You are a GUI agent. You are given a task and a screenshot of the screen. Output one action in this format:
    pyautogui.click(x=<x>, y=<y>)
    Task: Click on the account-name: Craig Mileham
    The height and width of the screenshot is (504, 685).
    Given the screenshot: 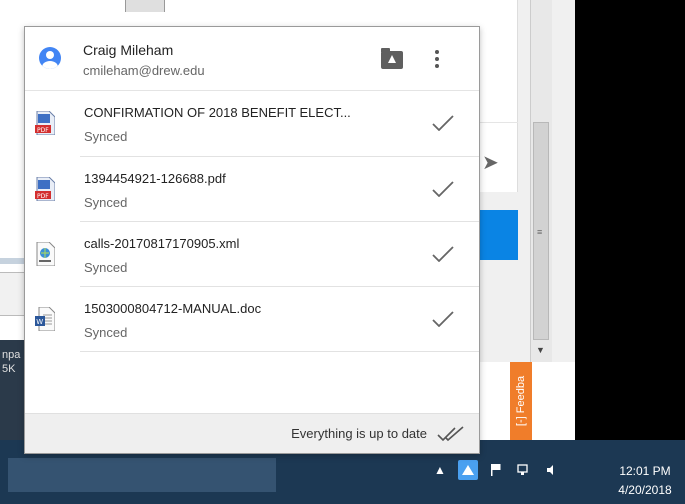 What is the action you would take?
    pyautogui.click(x=128, y=50)
    